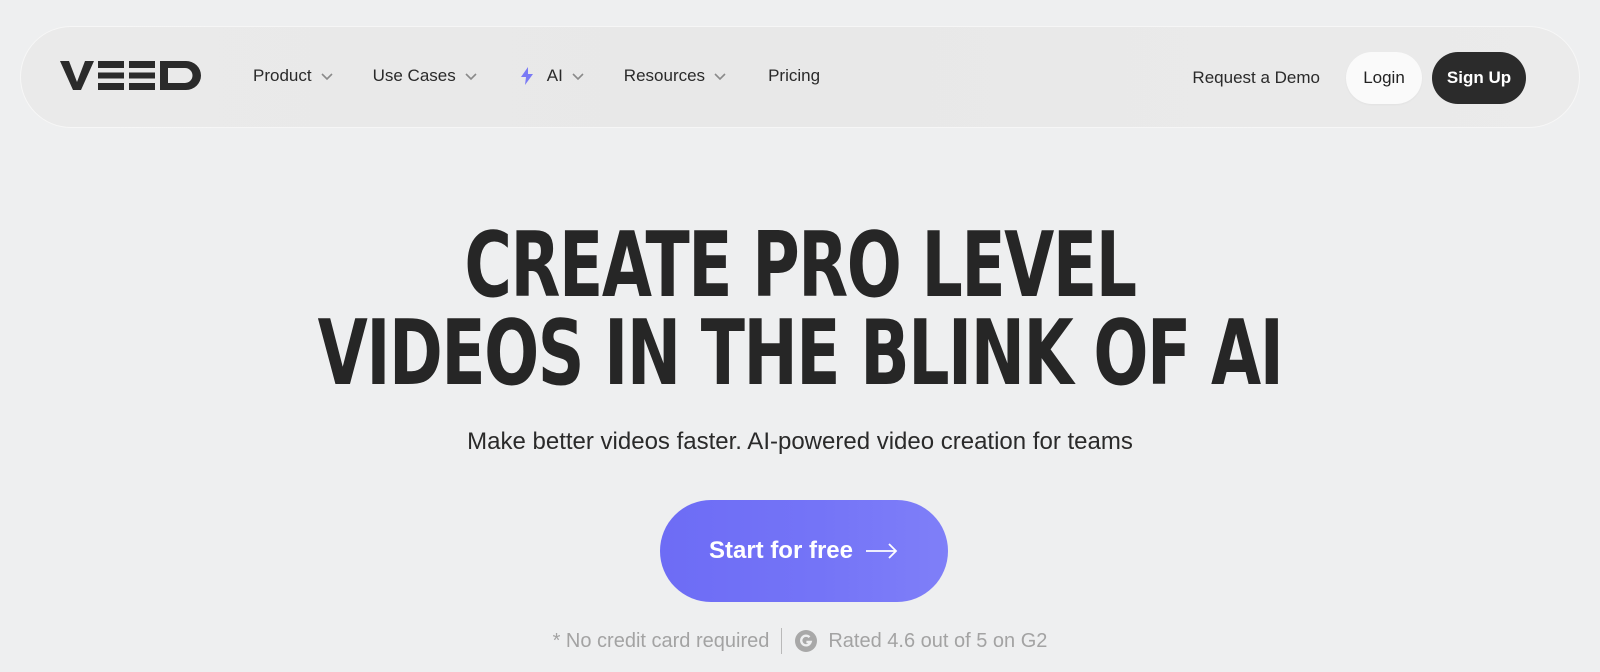 The width and height of the screenshot is (1600, 672). What do you see at coordinates (414, 75) in the screenshot?
I see `nav-item-label: Use Cases` at bounding box center [414, 75].